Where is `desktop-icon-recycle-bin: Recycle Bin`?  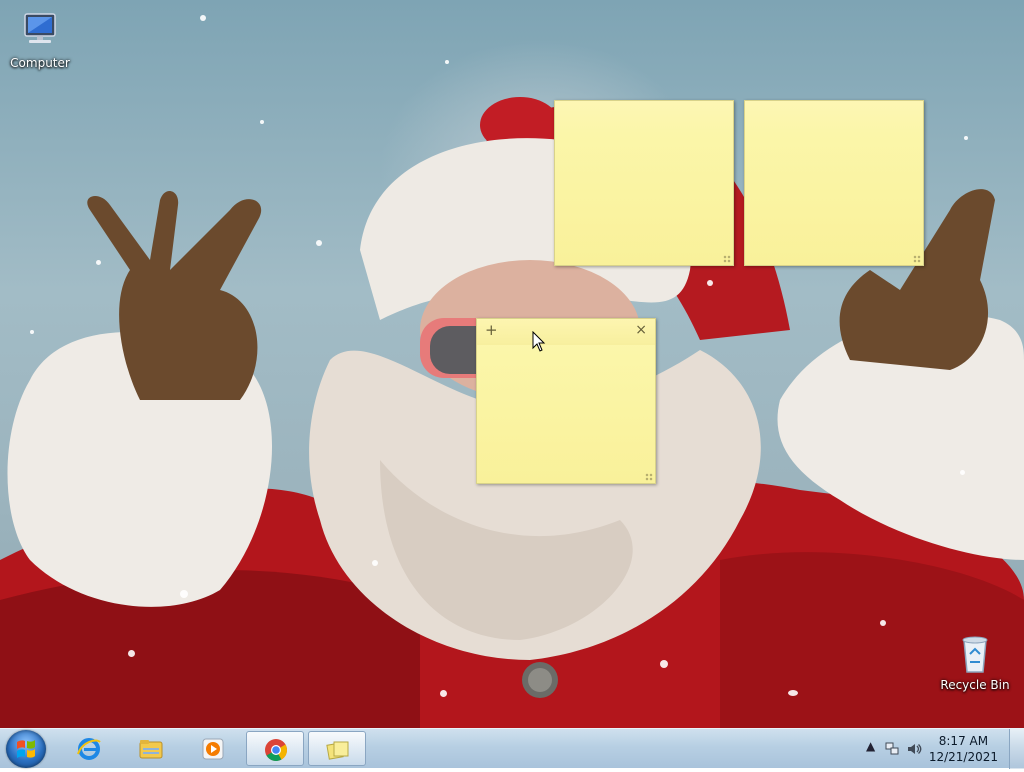
desktop-icon-recycle-bin: Recycle Bin is located at coordinates (975, 661).